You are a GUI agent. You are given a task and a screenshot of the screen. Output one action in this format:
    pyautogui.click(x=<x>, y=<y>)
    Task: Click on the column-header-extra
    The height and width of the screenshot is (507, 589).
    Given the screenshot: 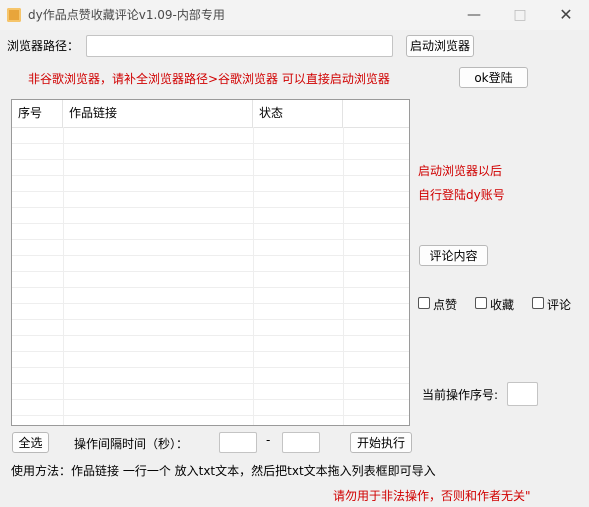 What is the action you would take?
    pyautogui.click(x=376, y=113)
    